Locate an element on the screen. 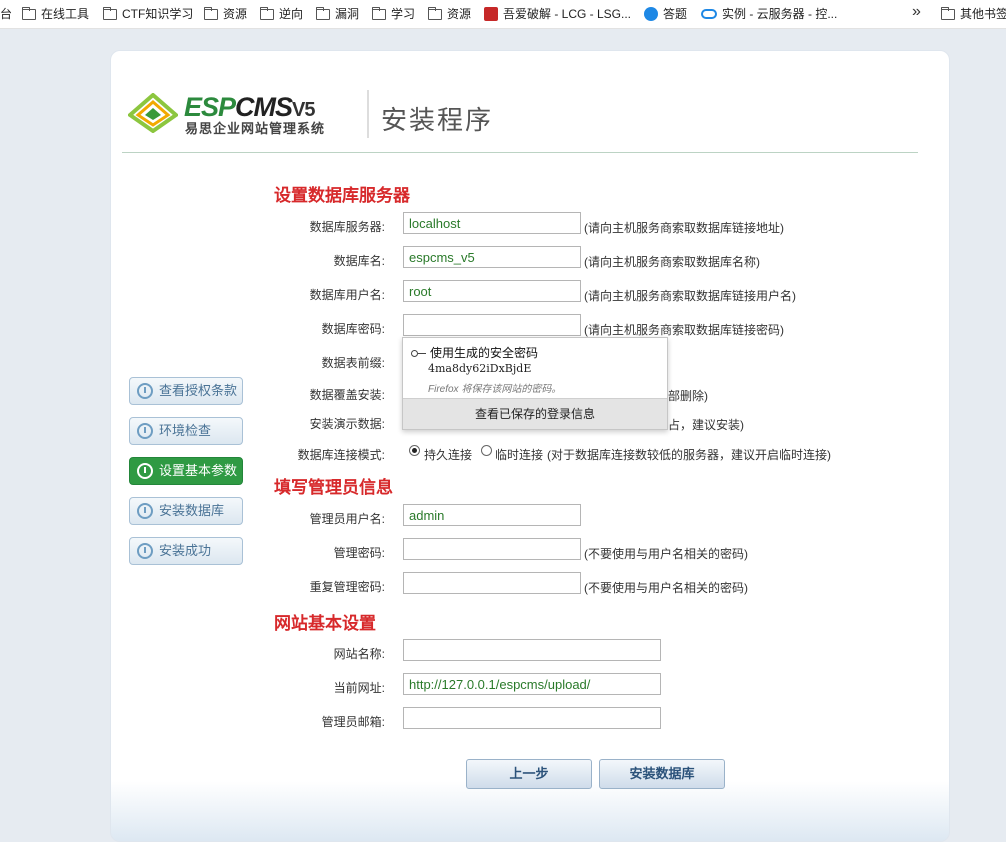  db-overwrite-label: 数据覆盖安装: is located at coordinates (347, 395).